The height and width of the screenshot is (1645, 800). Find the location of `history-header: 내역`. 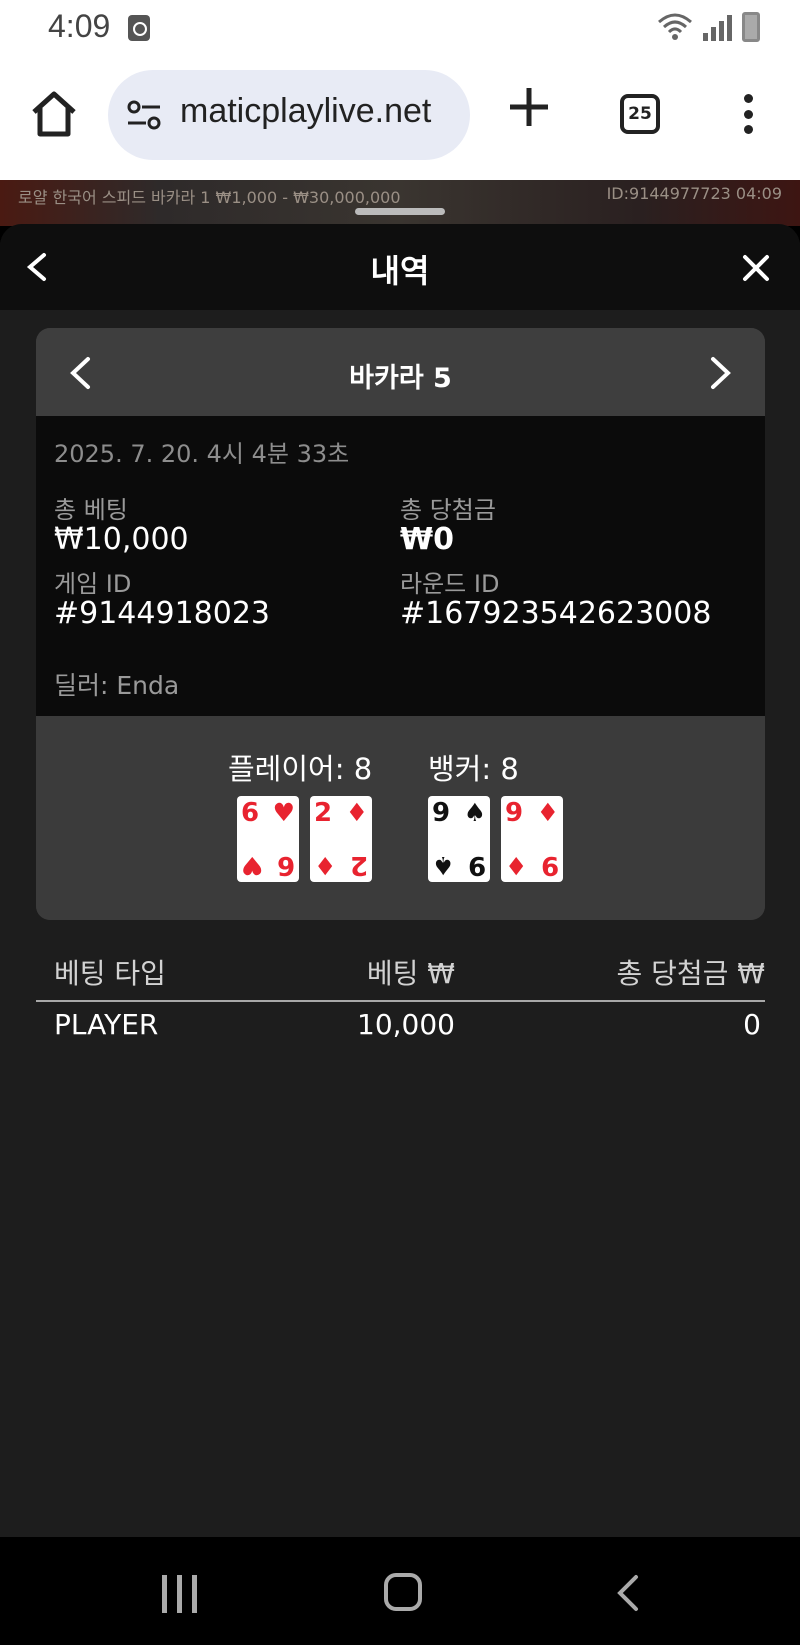

history-header: 내역 is located at coordinates (400, 267).